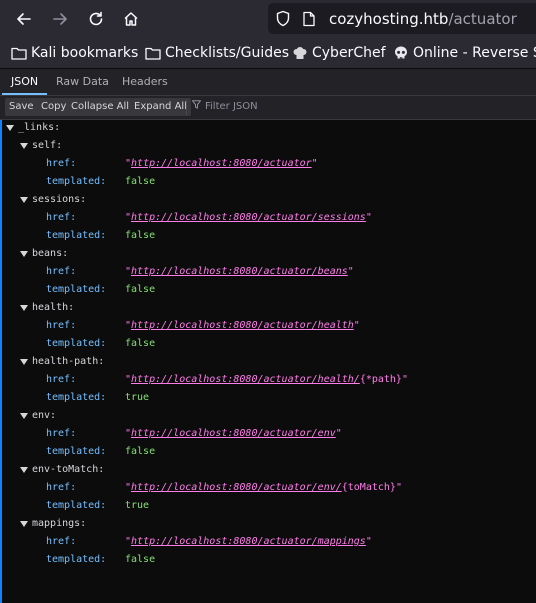 Image resolution: width=536 pixels, height=603 pixels. What do you see at coordinates (160, 107) in the screenshot?
I see `expand-all-button: Expand All` at bounding box center [160, 107].